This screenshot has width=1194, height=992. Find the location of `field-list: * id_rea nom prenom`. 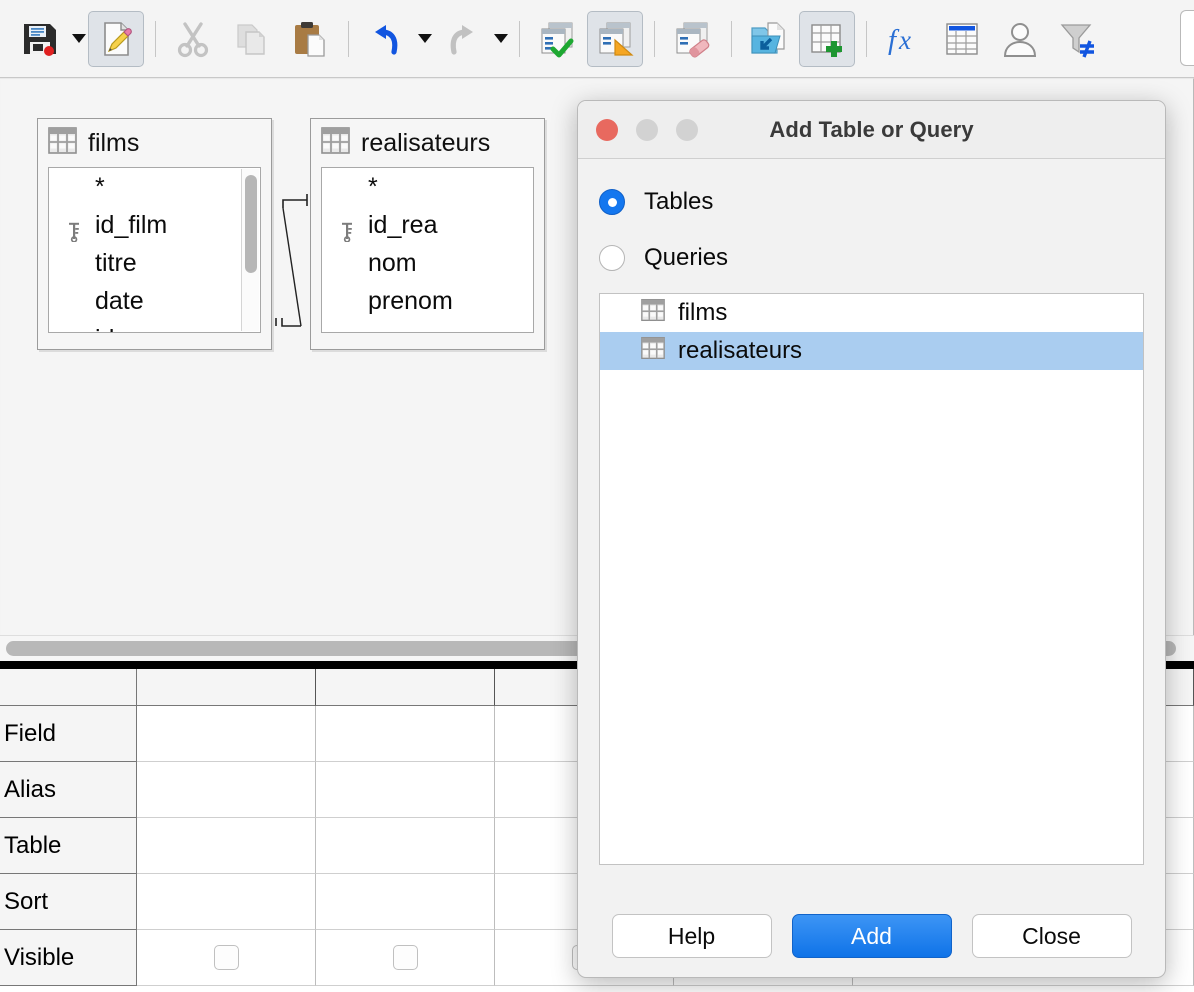

field-list: * id_rea nom prenom is located at coordinates (427, 250).